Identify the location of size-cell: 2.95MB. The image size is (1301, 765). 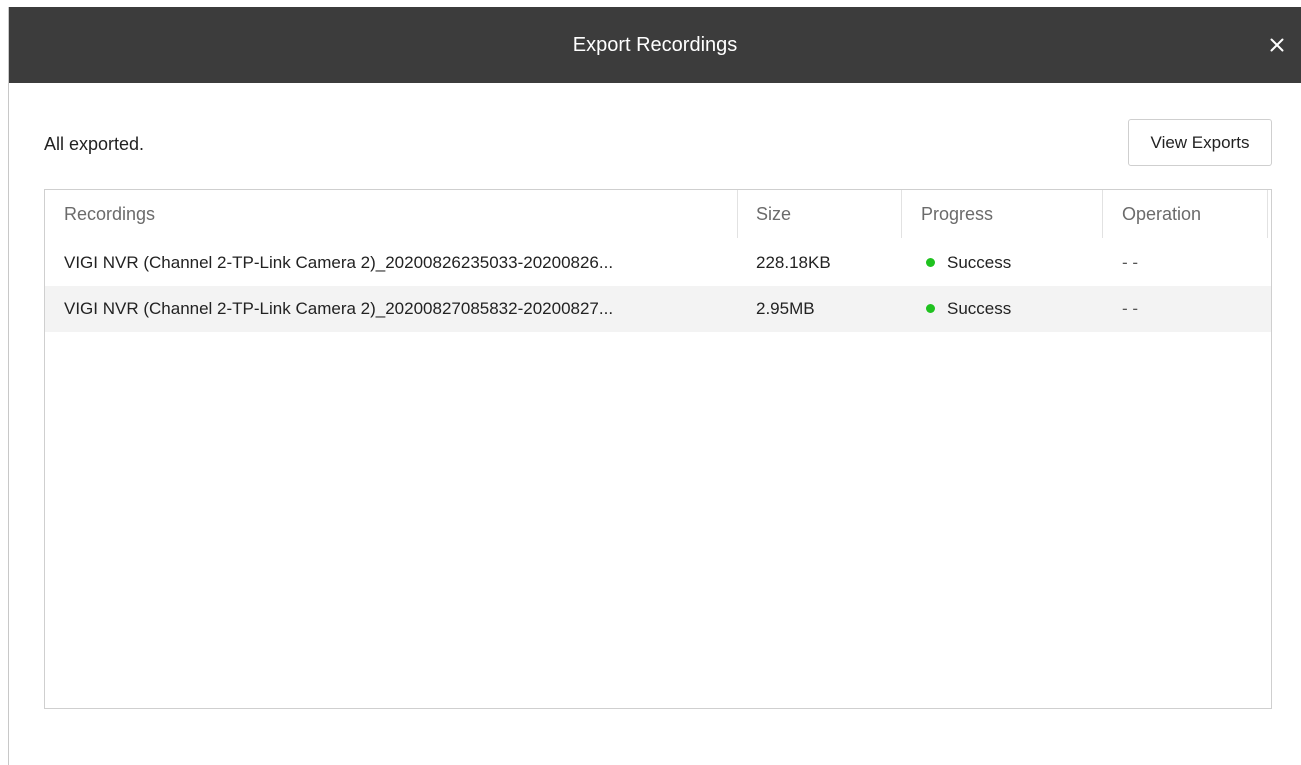
(785, 308).